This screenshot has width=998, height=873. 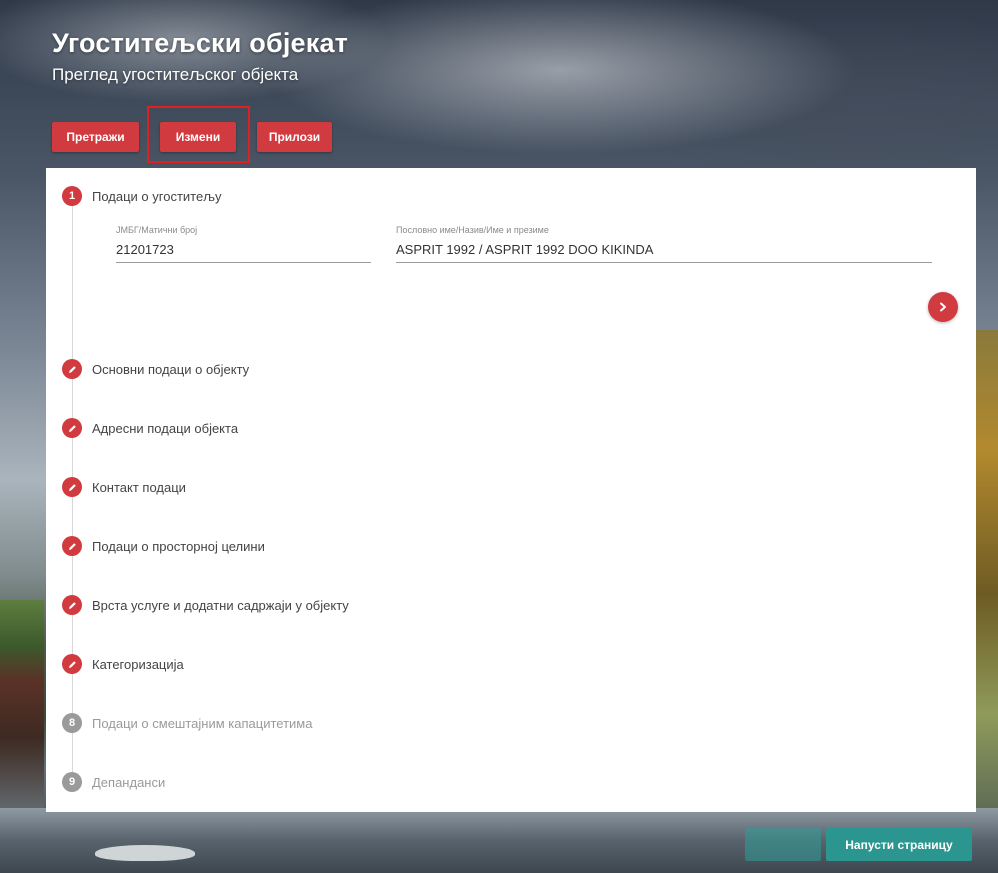 I want to click on step-5: Подаци о просторној целини, so click(x=163, y=546).